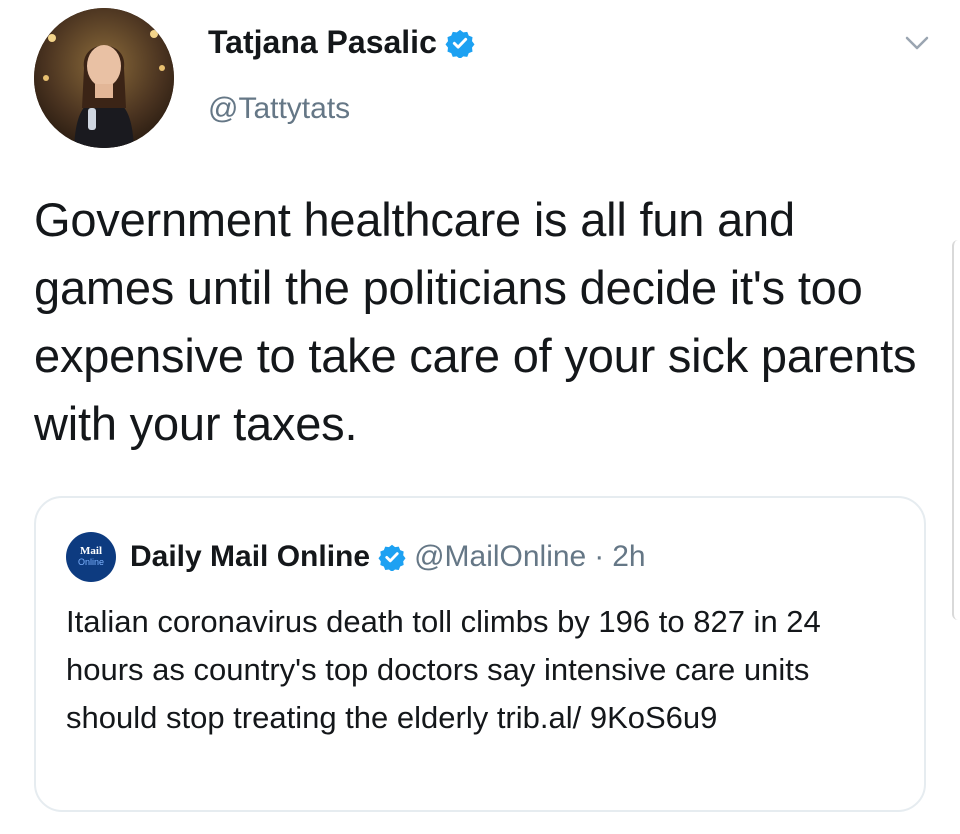 The image size is (960, 834). I want to click on logo-text-bottom: Online, so click(90, 562).